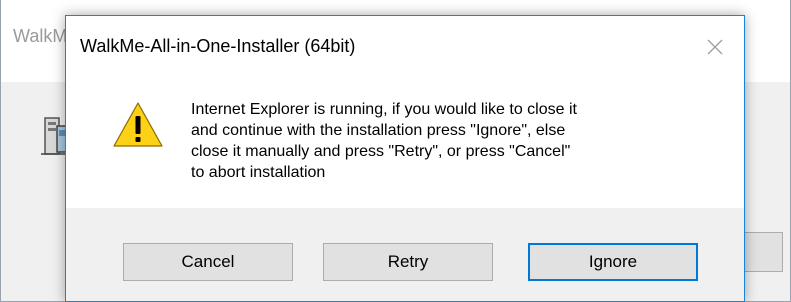 The height and width of the screenshot is (302, 791). Describe the element at coordinates (208, 262) in the screenshot. I see `cancel-button: Cancel` at that location.